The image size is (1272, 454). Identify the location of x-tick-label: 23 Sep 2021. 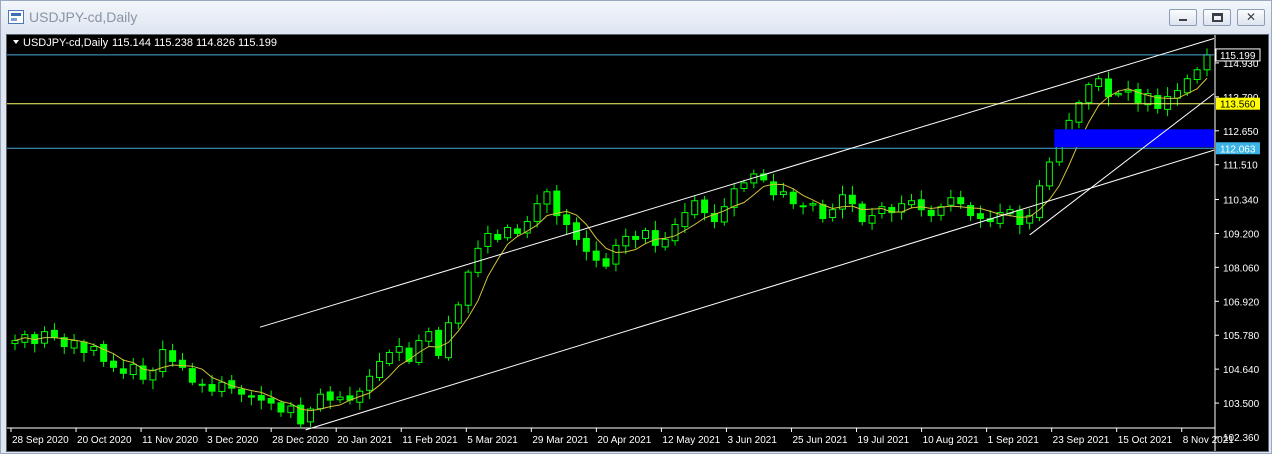
(1081, 440).